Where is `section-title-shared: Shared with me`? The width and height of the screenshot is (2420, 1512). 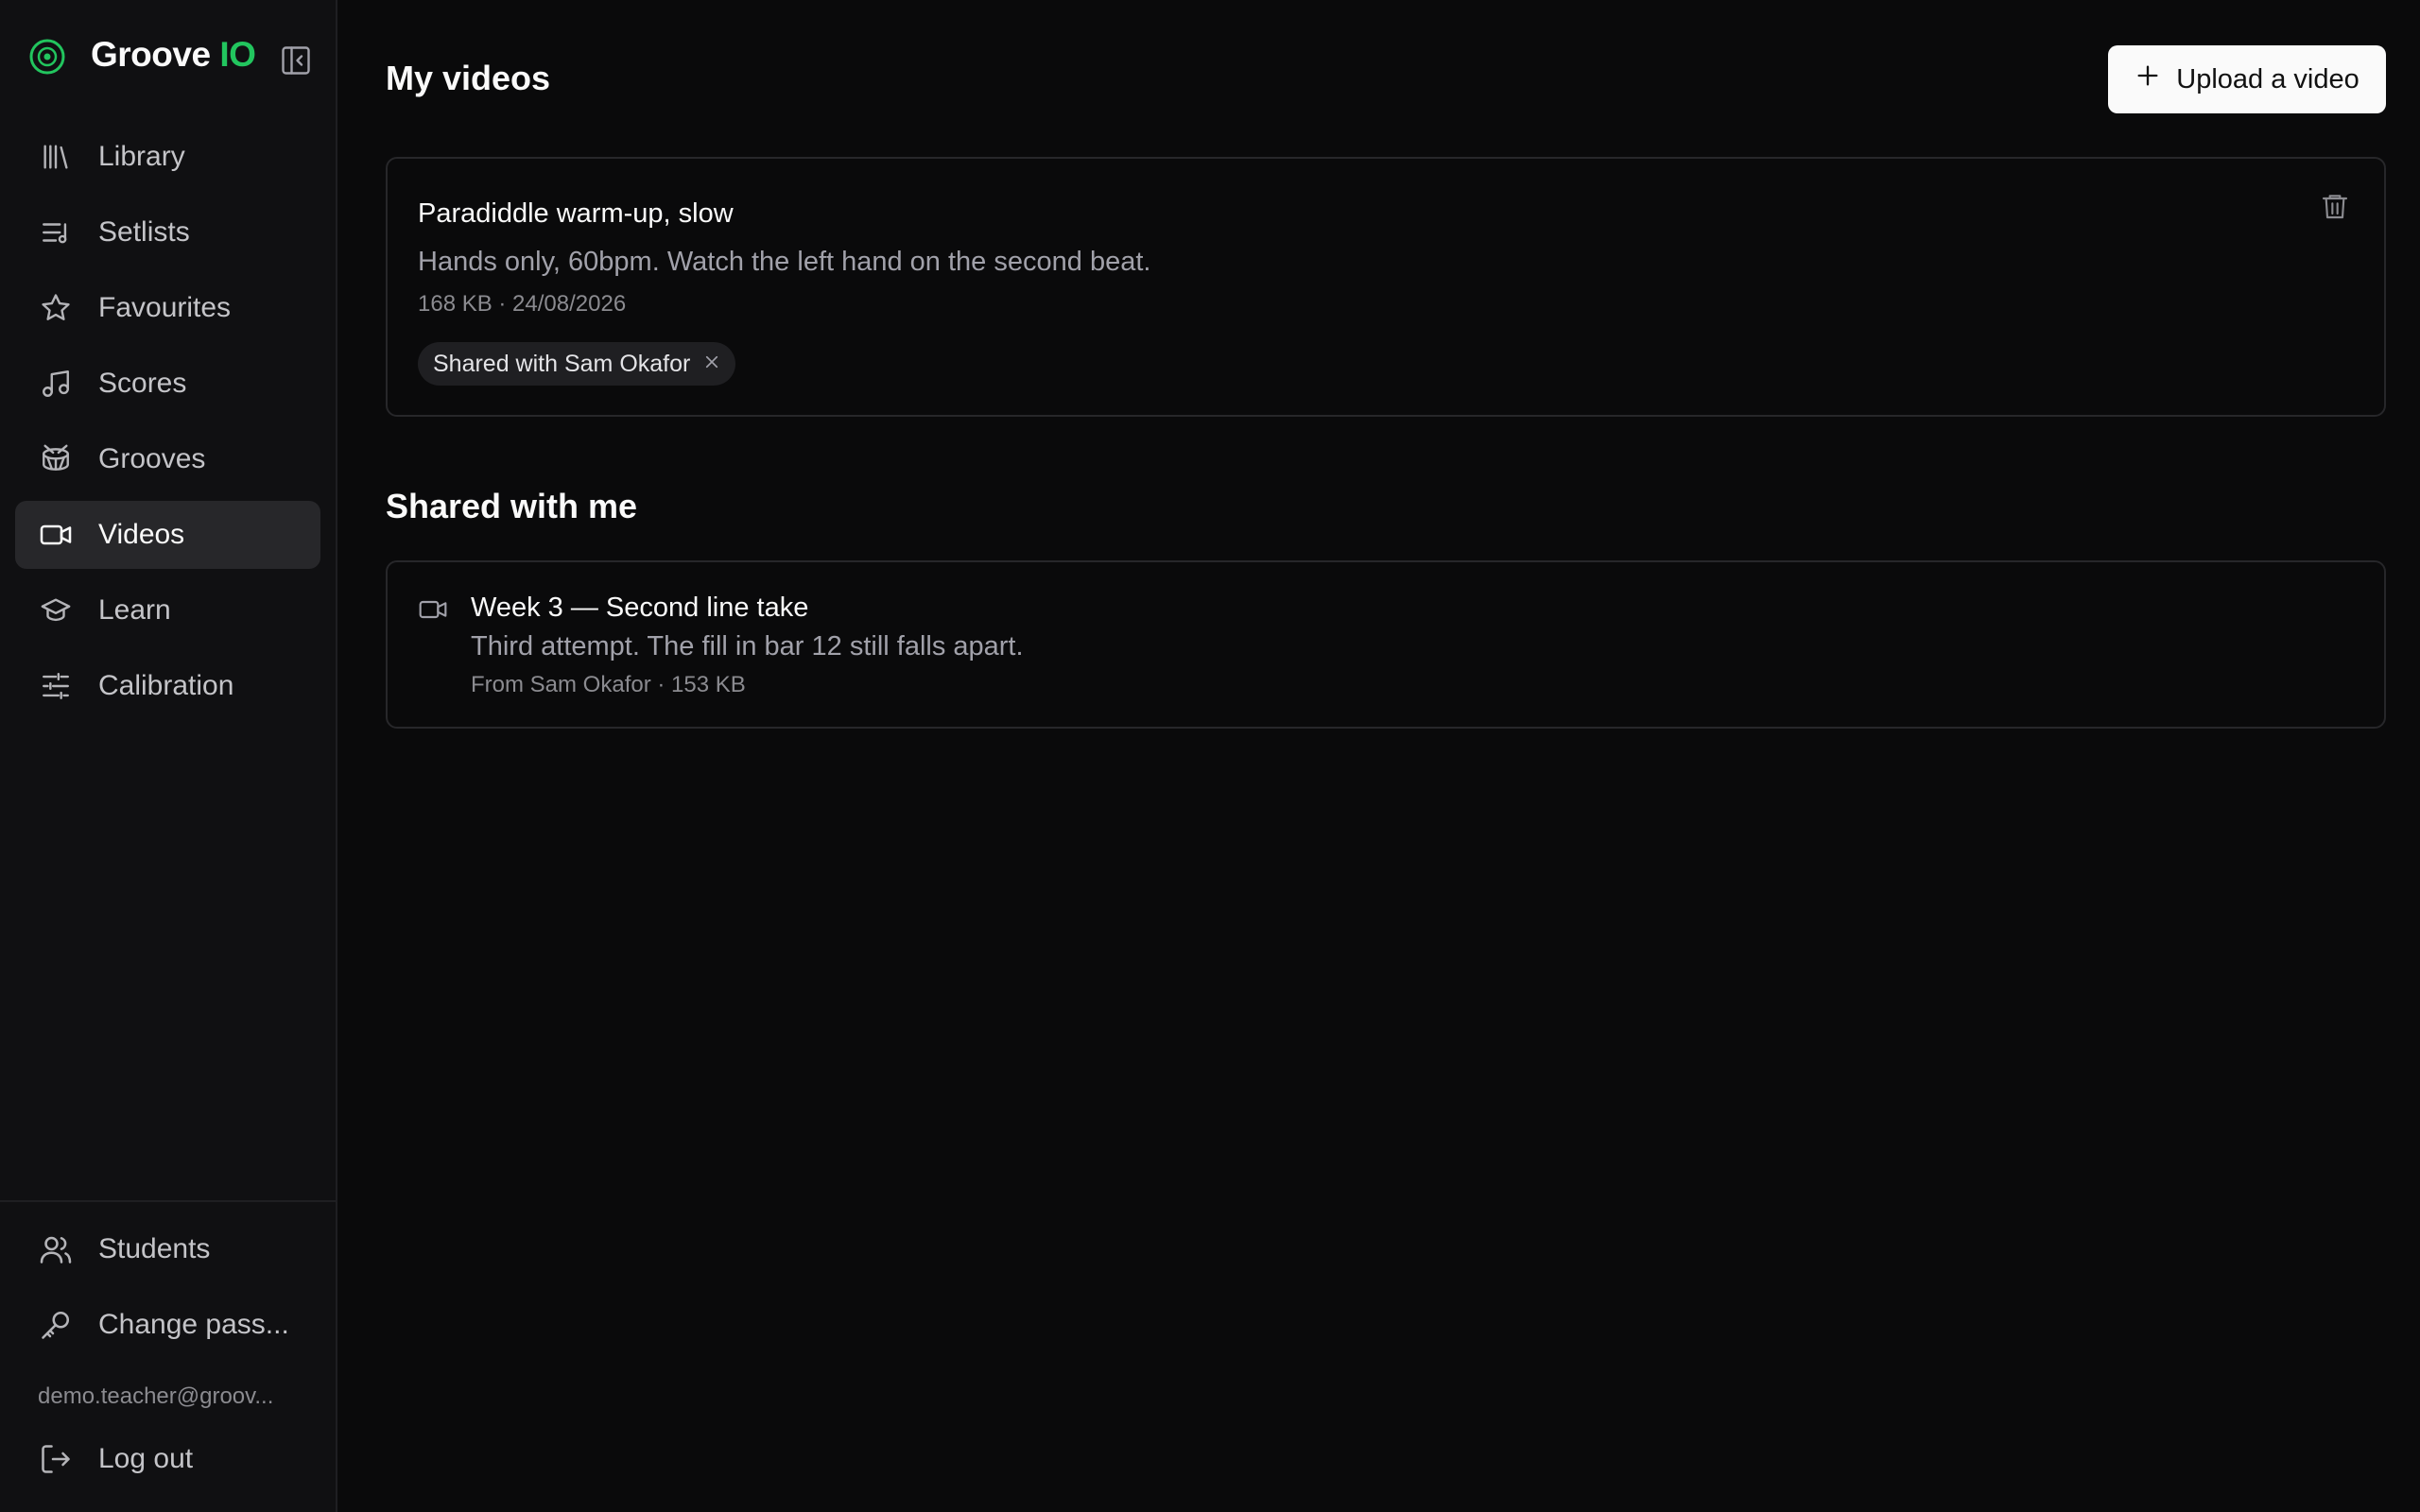
section-title-shared: Shared with me is located at coordinates (512, 506).